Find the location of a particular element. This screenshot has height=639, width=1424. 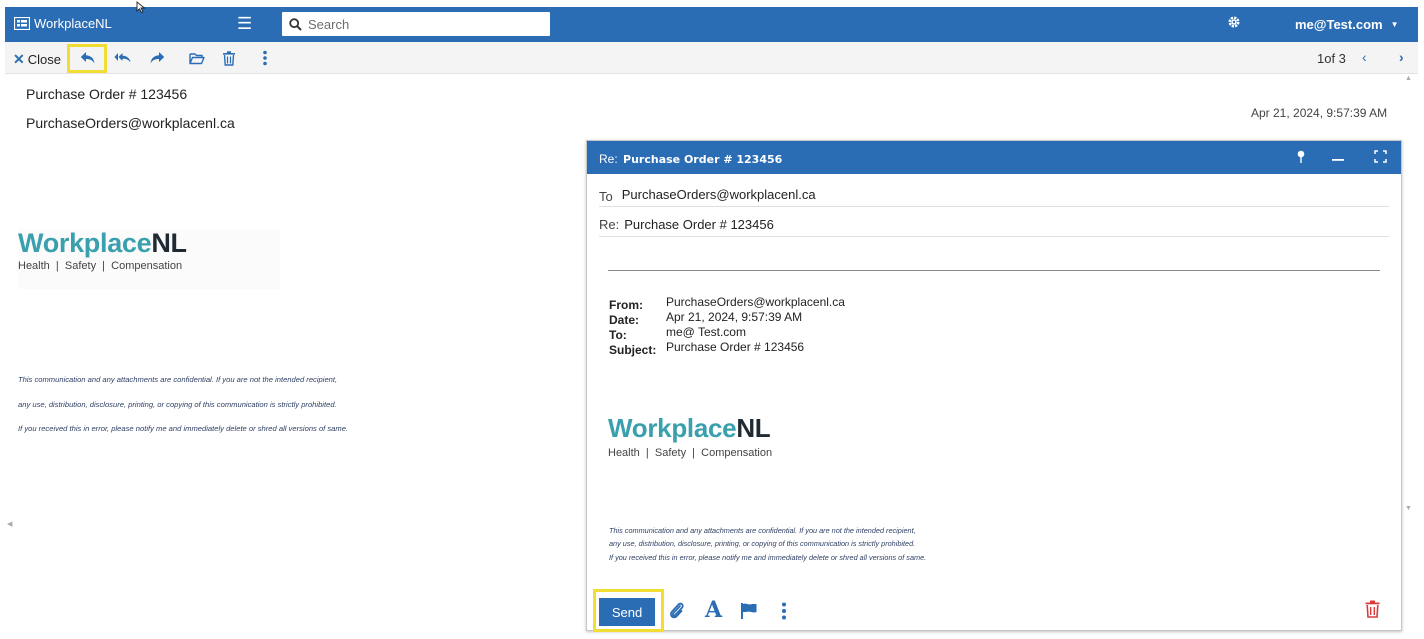

search-box is located at coordinates (416, 24).